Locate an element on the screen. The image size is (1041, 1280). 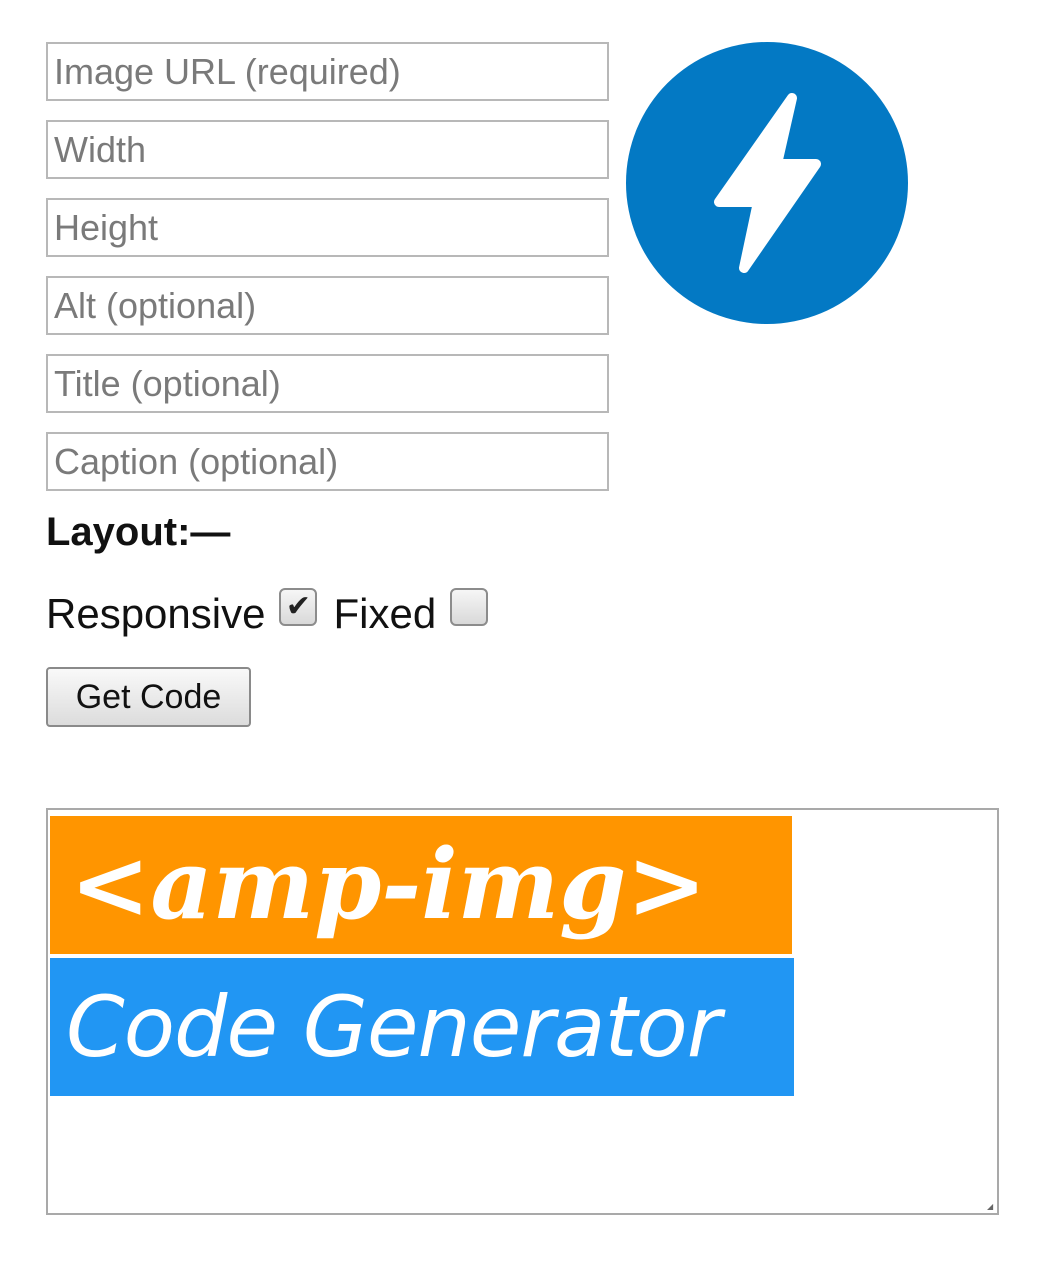
height-input is located at coordinates (327, 227).